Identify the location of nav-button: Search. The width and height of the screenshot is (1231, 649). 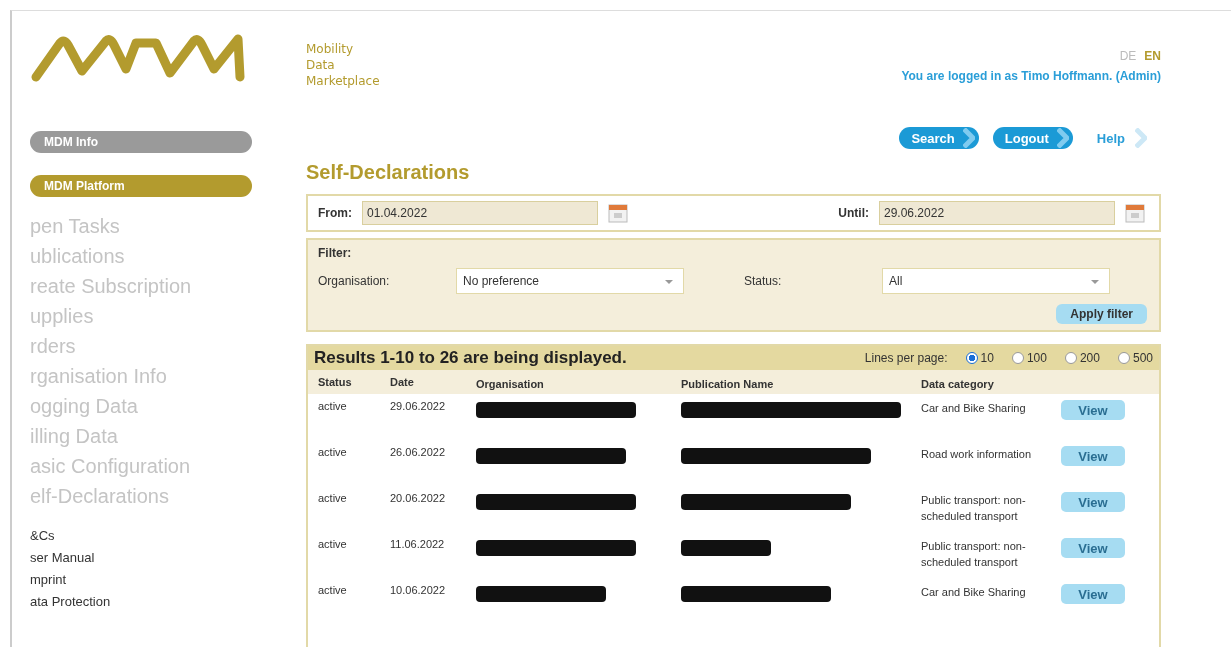
(939, 138).